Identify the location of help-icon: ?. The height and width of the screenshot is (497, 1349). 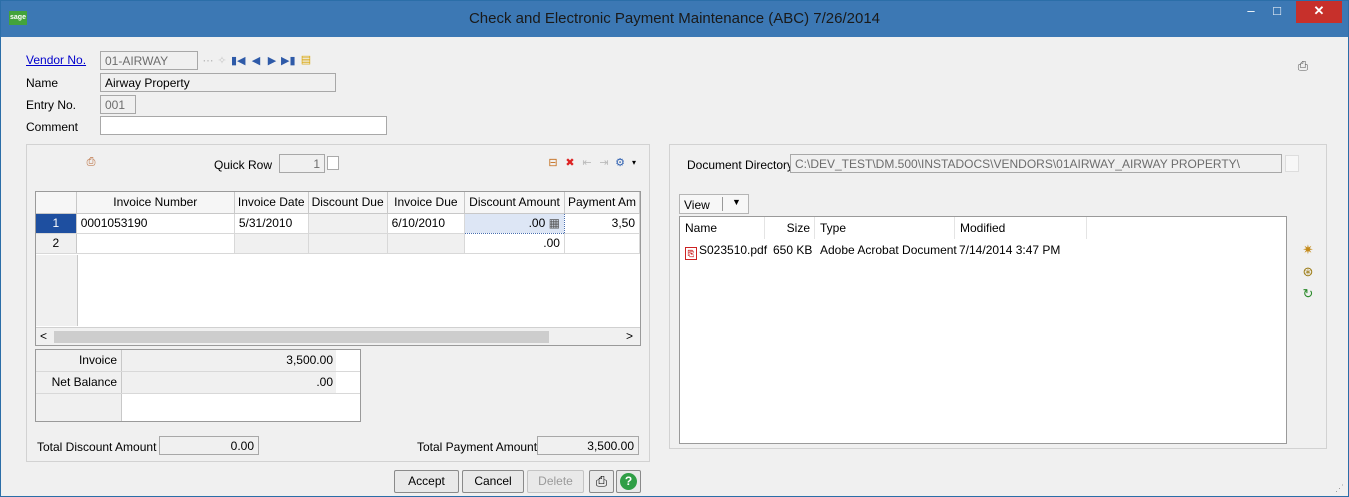
(628, 481).